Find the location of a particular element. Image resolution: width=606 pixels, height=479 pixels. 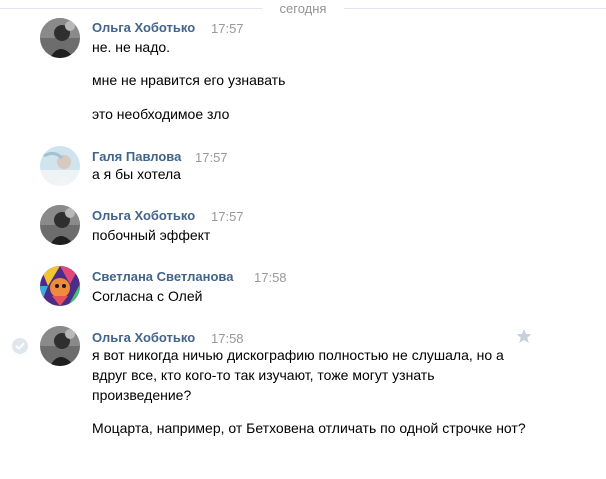

separator-line-right is located at coordinates (475, 8).